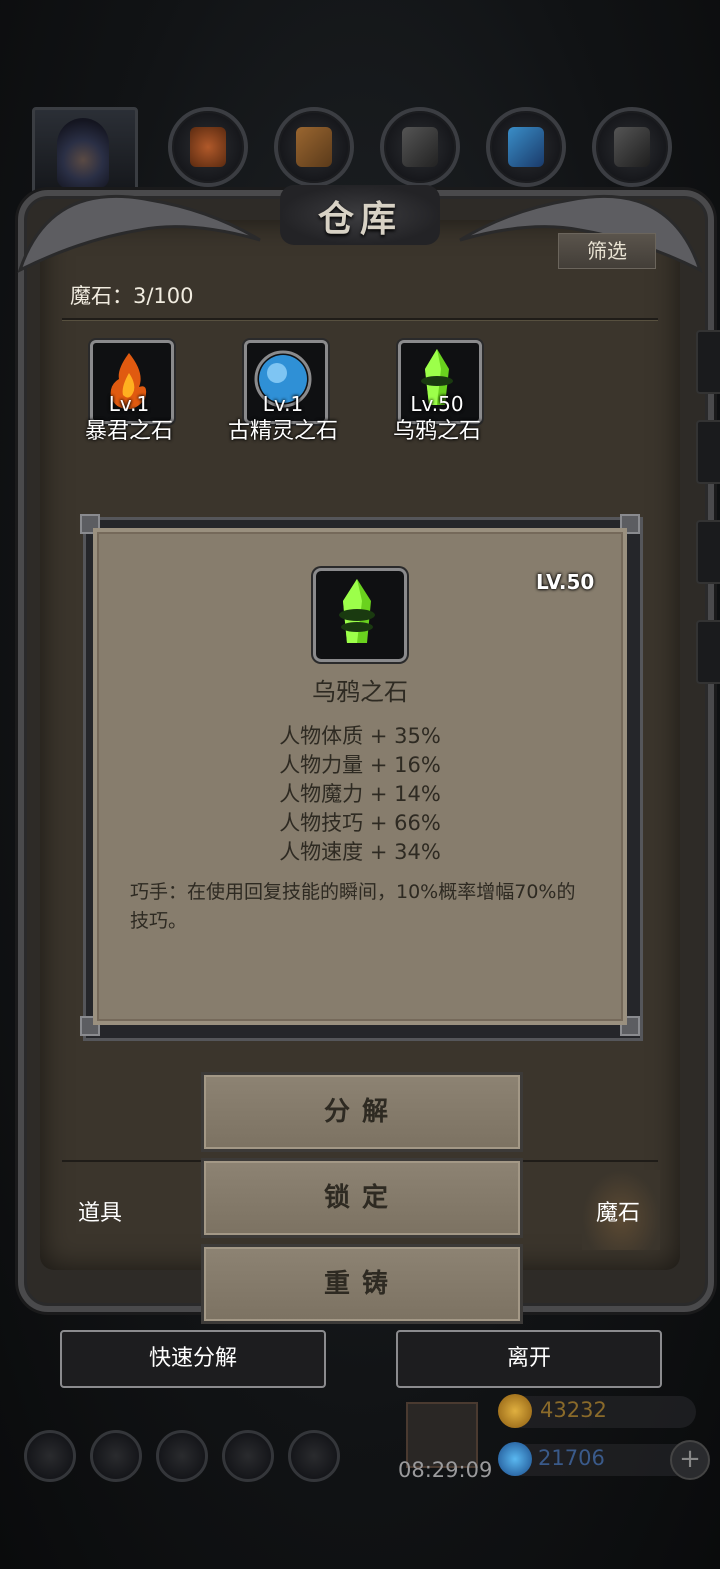 The image size is (720, 1569). Describe the element at coordinates (360, 319) in the screenshot. I see `divider` at that location.